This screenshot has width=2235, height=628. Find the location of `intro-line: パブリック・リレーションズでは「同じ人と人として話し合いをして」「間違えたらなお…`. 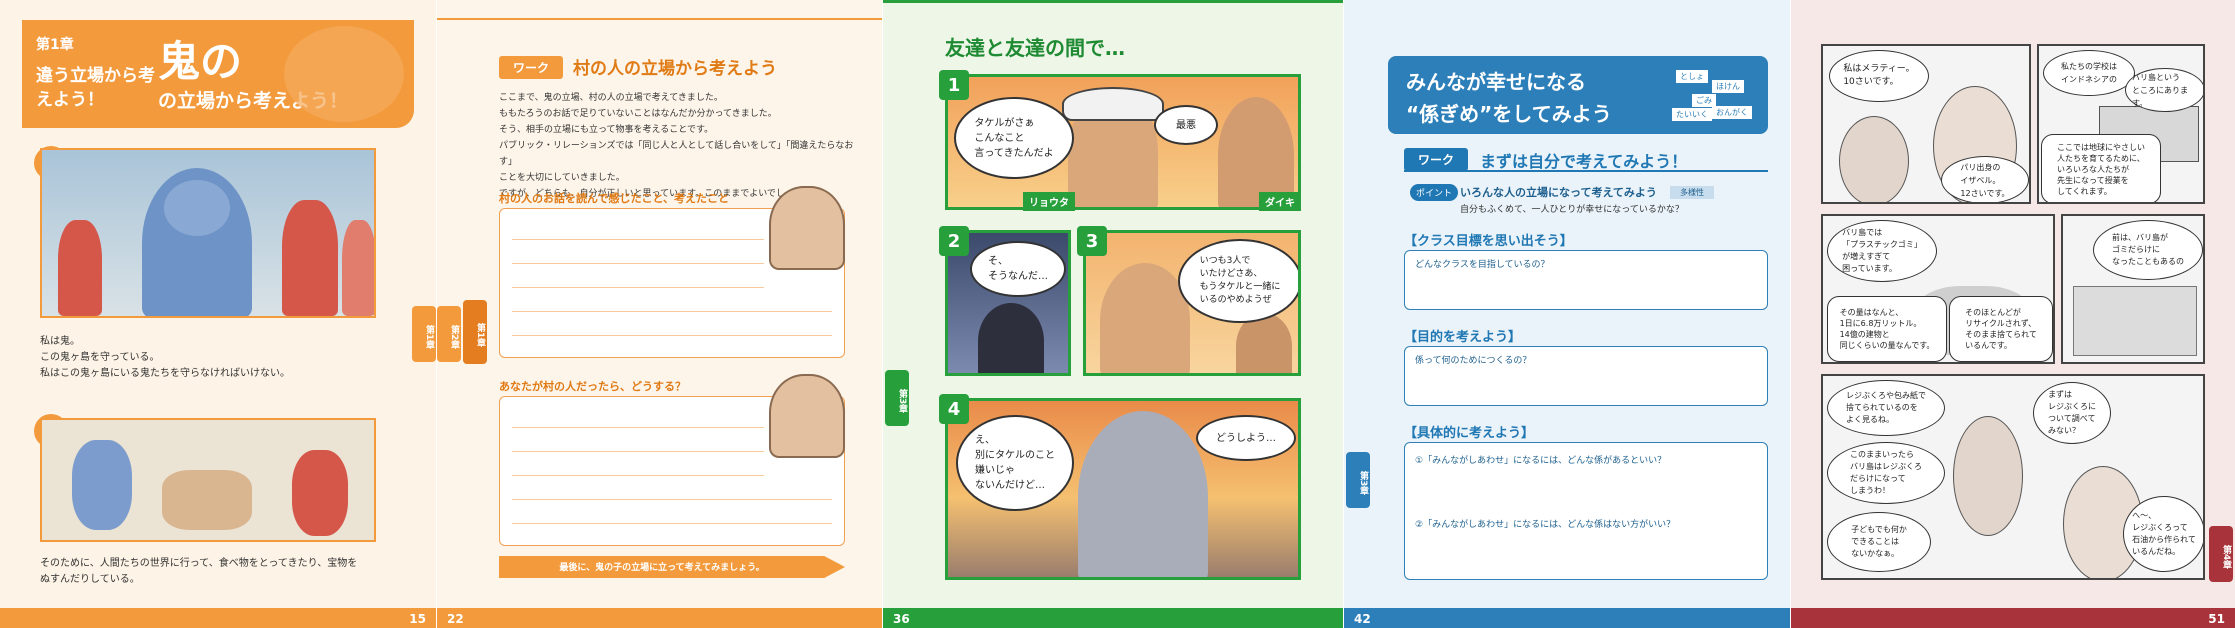

intro-line: パブリック・リレーションズでは「同じ人と人として話し合いをして」「間違えたらなお… is located at coordinates (676, 154).